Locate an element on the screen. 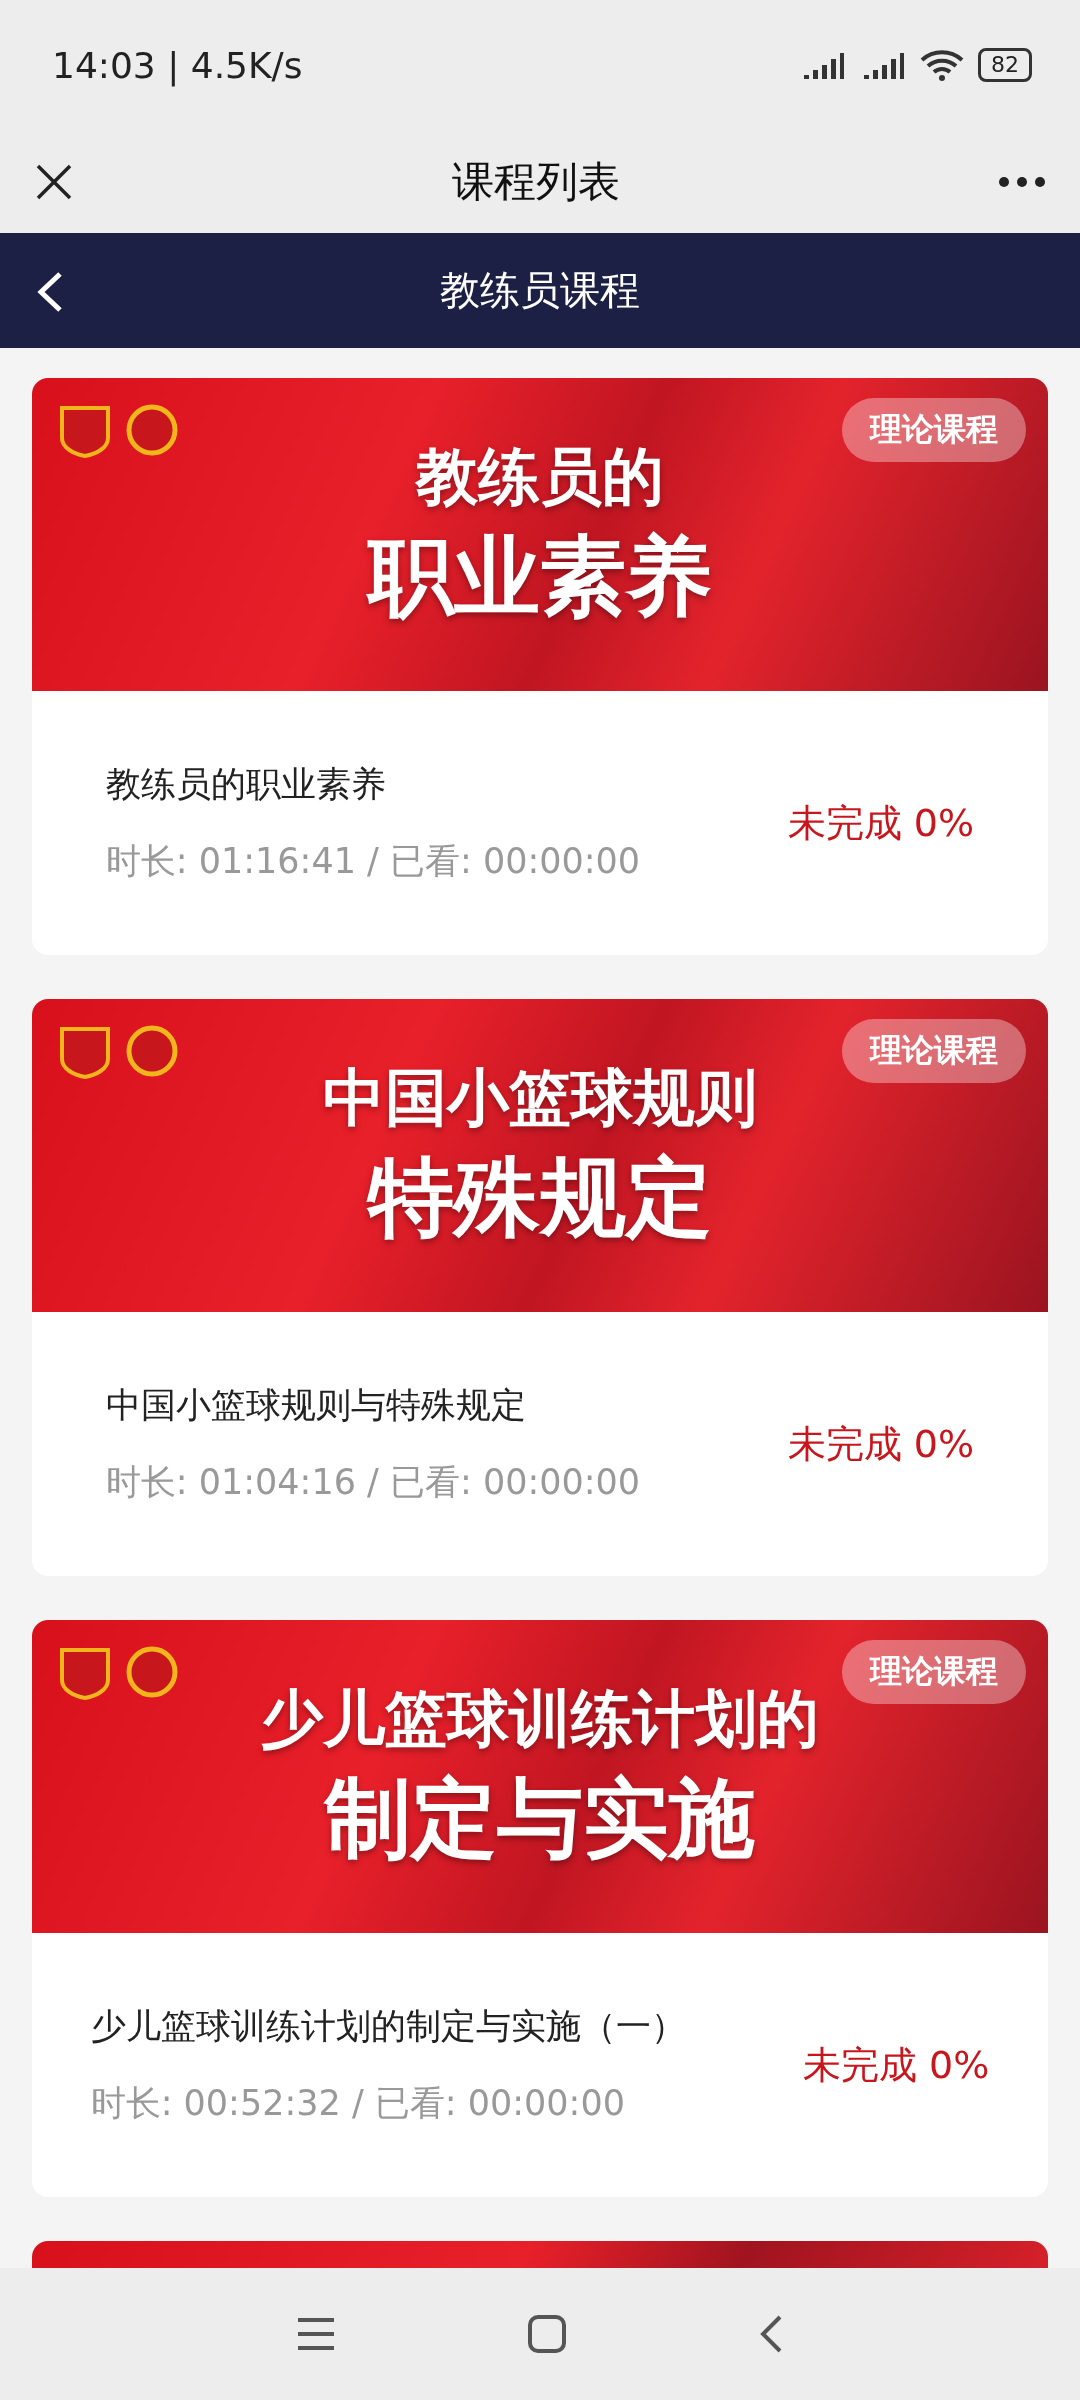  banner-heading: 少儿篮球训练计划的 is located at coordinates (540, 1718).